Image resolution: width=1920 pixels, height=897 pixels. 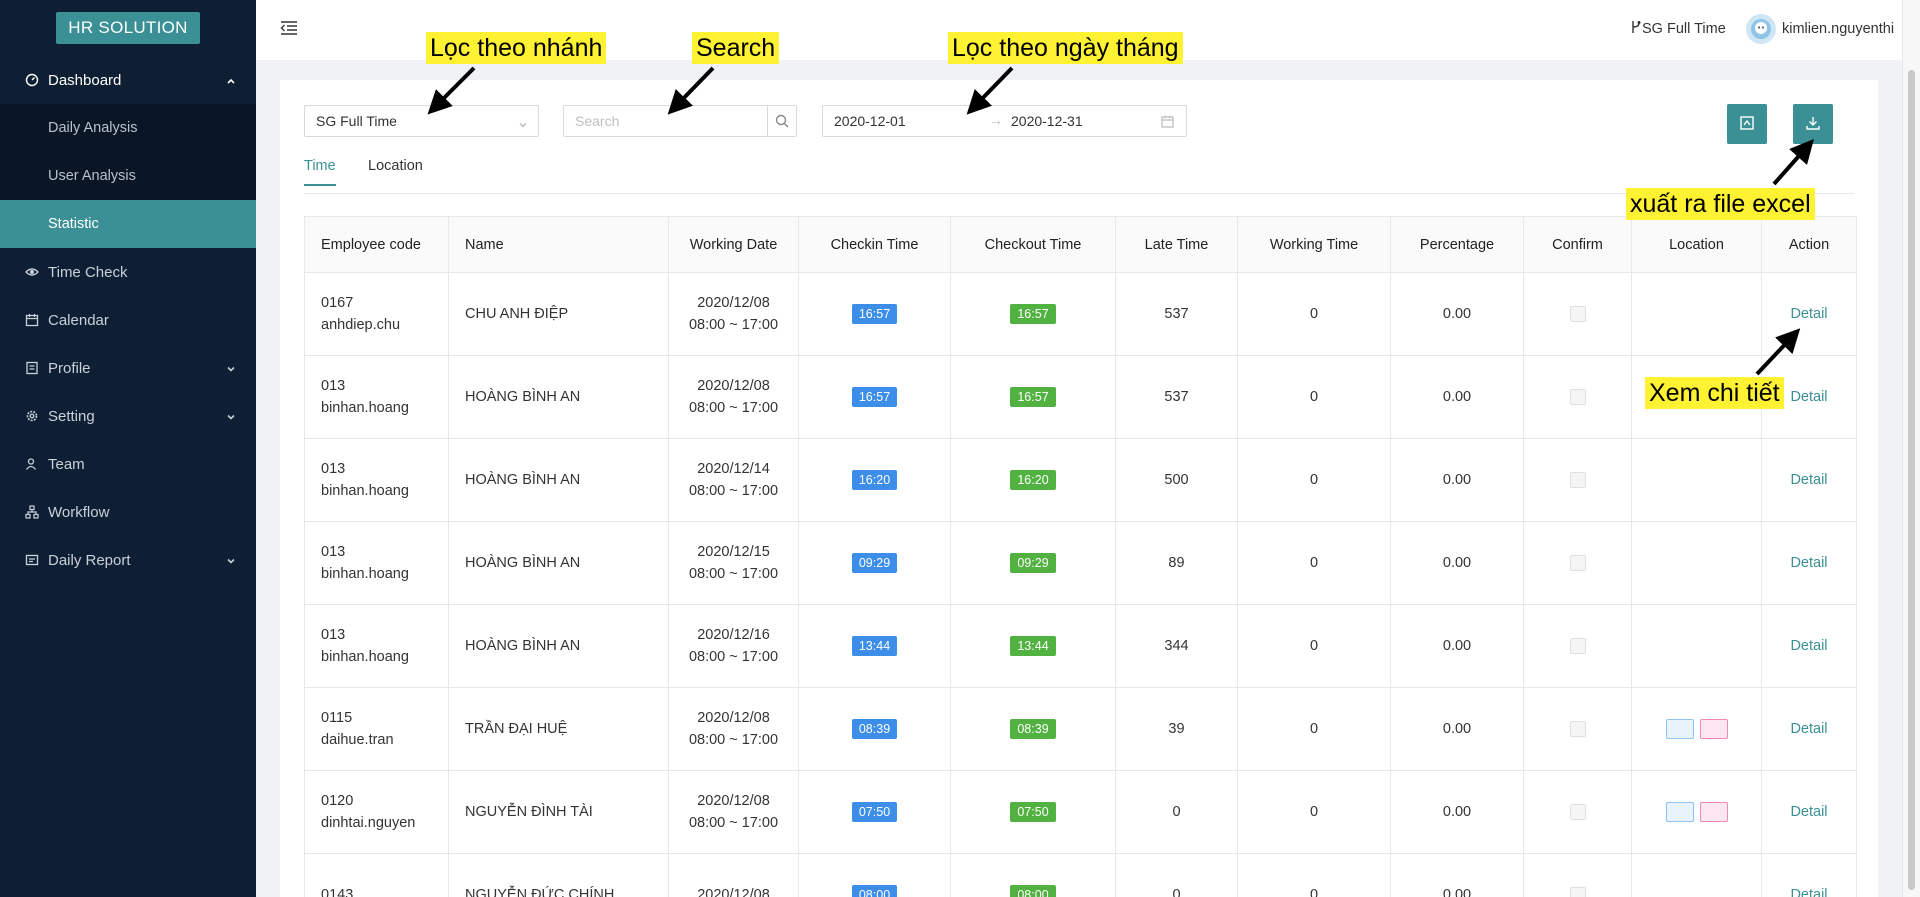 I want to click on tab-location: Location, so click(x=395, y=171).